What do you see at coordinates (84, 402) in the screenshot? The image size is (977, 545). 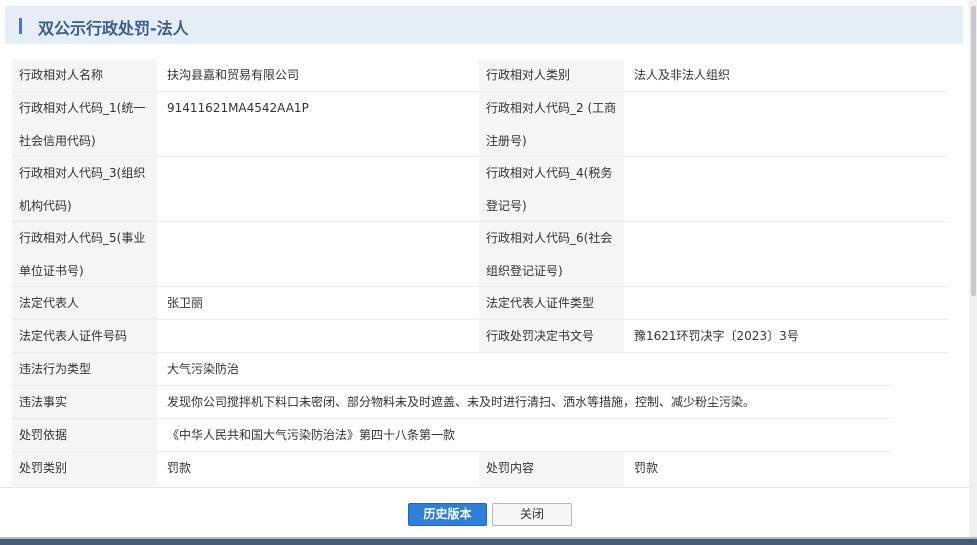 I see `field-label: 违法事实` at bounding box center [84, 402].